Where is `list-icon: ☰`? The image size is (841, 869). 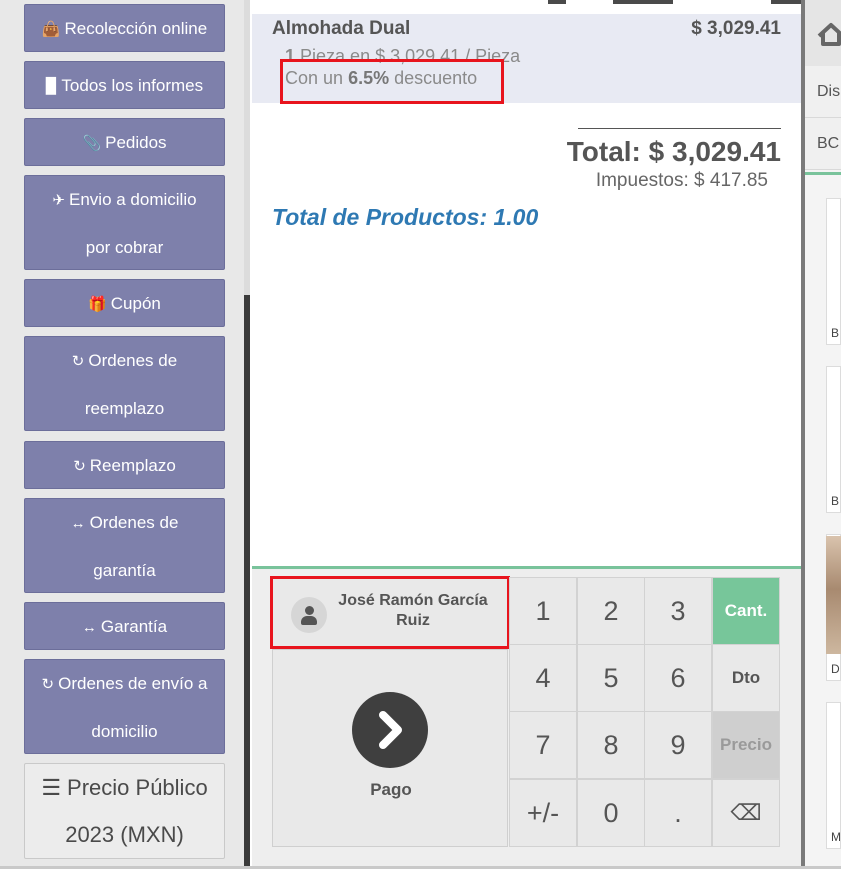 list-icon: ☰ is located at coordinates (51, 787).